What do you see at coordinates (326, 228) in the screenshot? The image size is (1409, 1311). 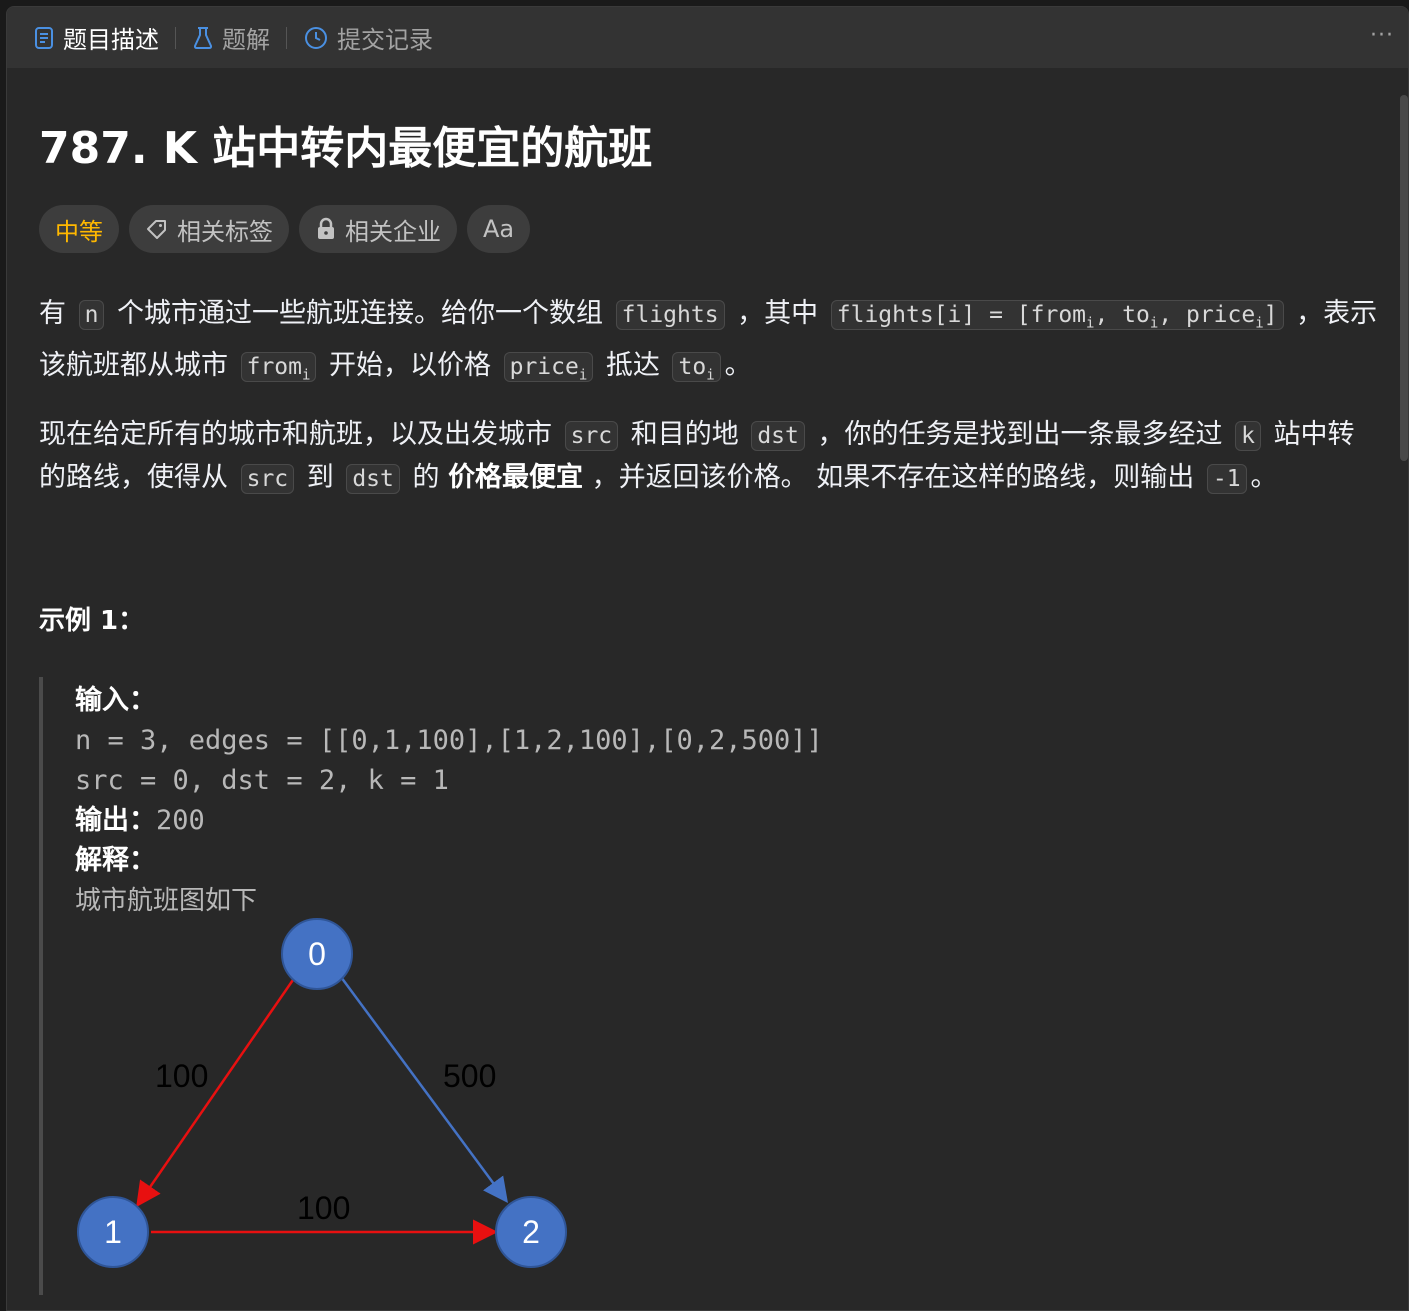 I see `lock-icon` at bounding box center [326, 228].